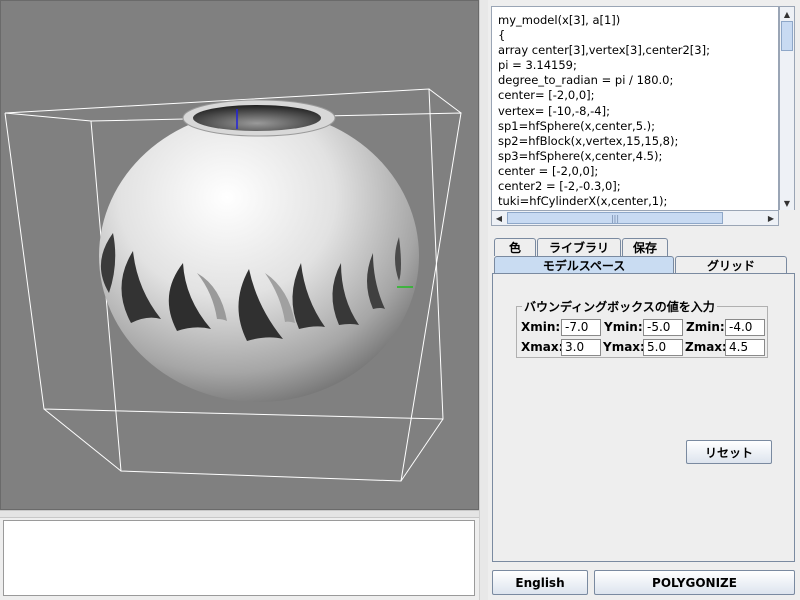 Image resolution: width=800 pixels, height=600 pixels. What do you see at coordinates (787, 36) in the screenshot?
I see `vertical-scroll-thumb` at bounding box center [787, 36].